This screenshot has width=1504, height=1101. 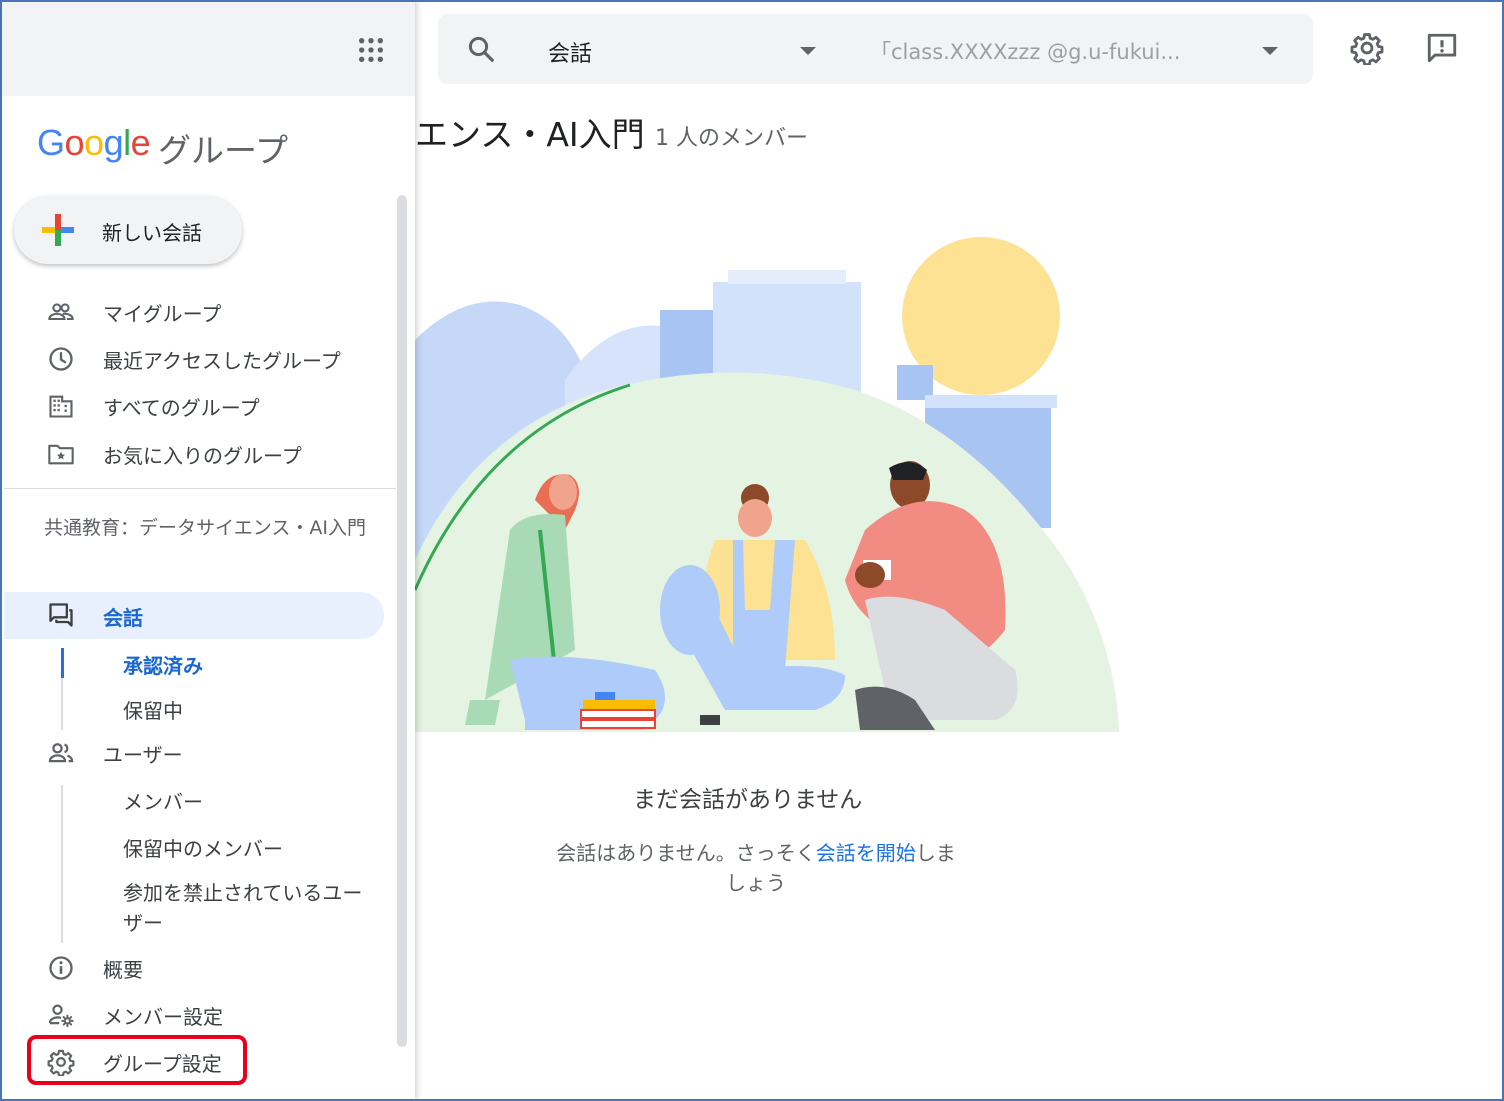 What do you see at coordinates (686, 853) in the screenshot?
I see `empty-desc-text-before: 会話はありません。さっそく` at bounding box center [686, 853].